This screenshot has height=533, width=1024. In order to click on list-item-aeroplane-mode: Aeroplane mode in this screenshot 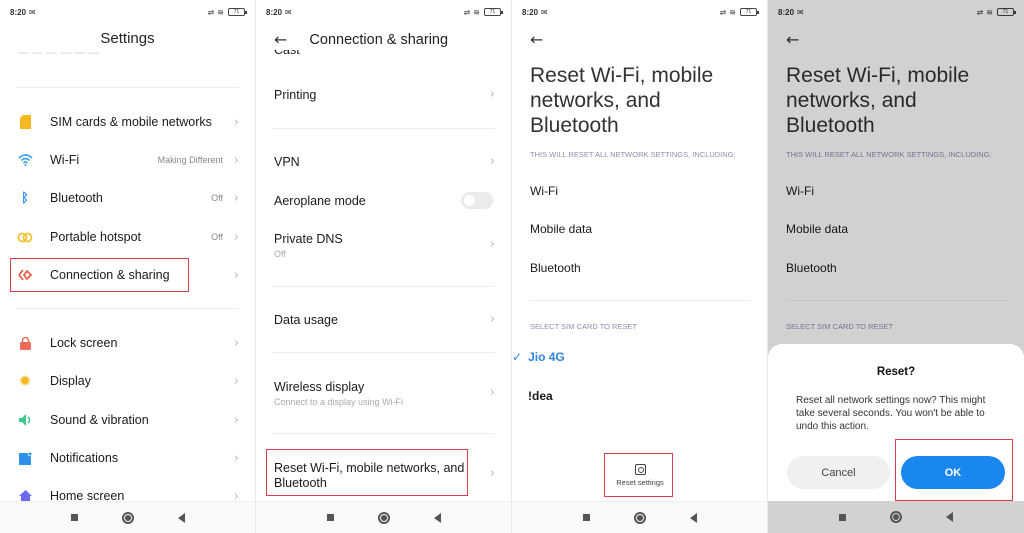, I will do `click(392, 200)`.